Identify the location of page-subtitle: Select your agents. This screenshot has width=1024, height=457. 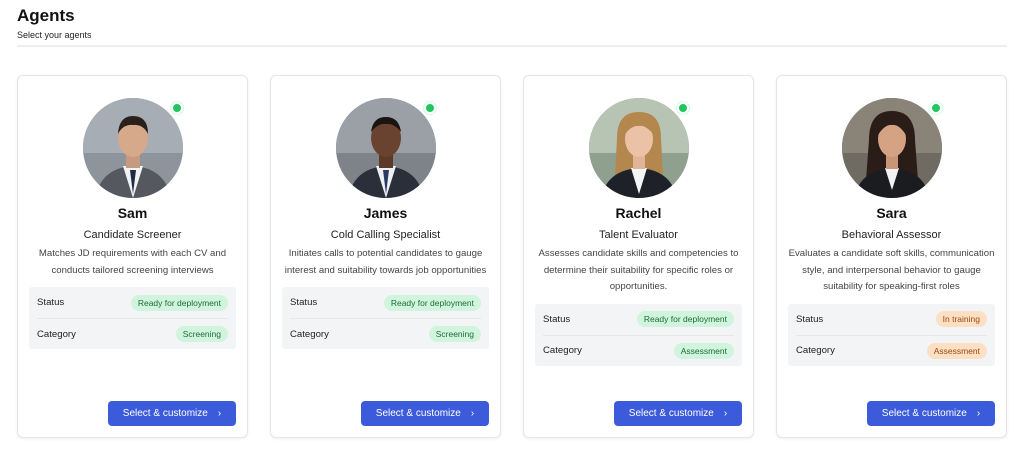
(54, 35).